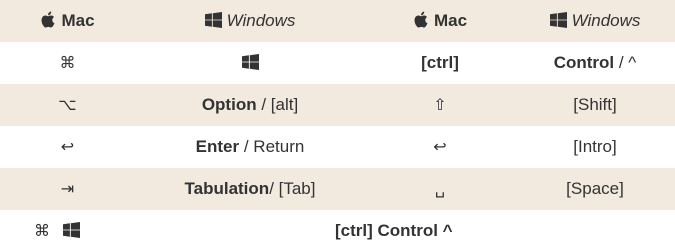 The height and width of the screenshot is (252, 675). Describe the element at coordinates (440, 62) in the screenshot. I see `mac-key-cell: [ctrl]` at that location.